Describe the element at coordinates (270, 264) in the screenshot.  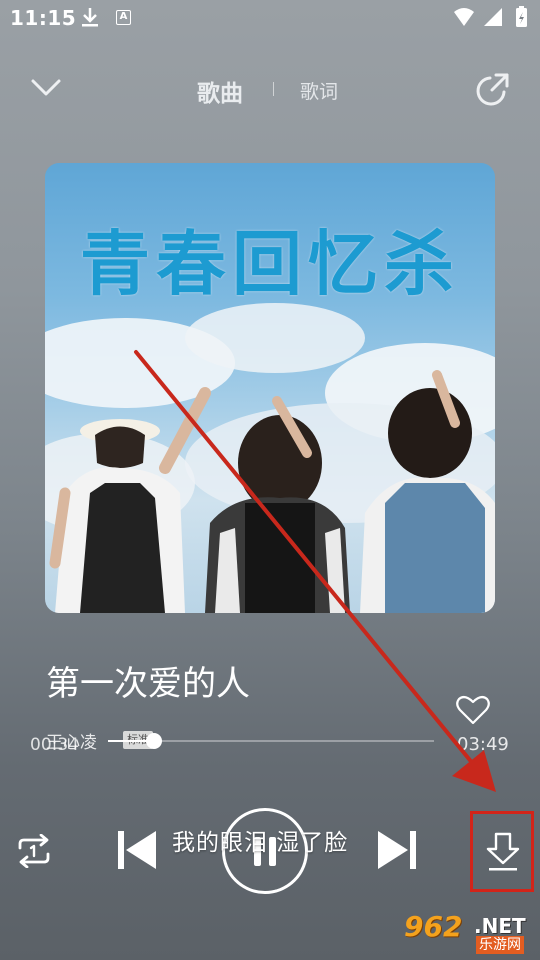
I see `cover-title-text: 青春回忆杀` at that location.